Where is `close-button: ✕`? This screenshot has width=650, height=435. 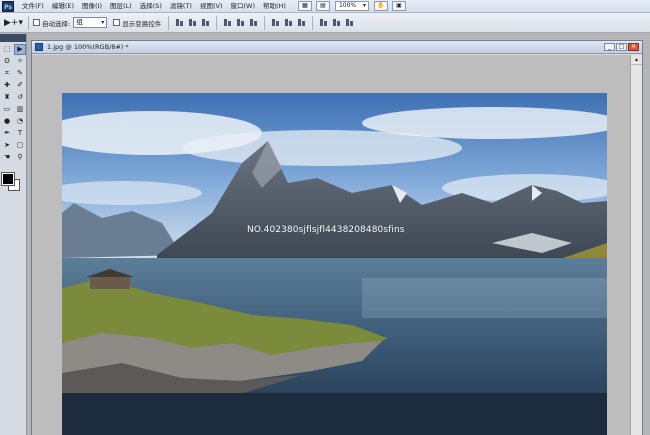
close-button: ✕ is located at coordinates (633, 47).